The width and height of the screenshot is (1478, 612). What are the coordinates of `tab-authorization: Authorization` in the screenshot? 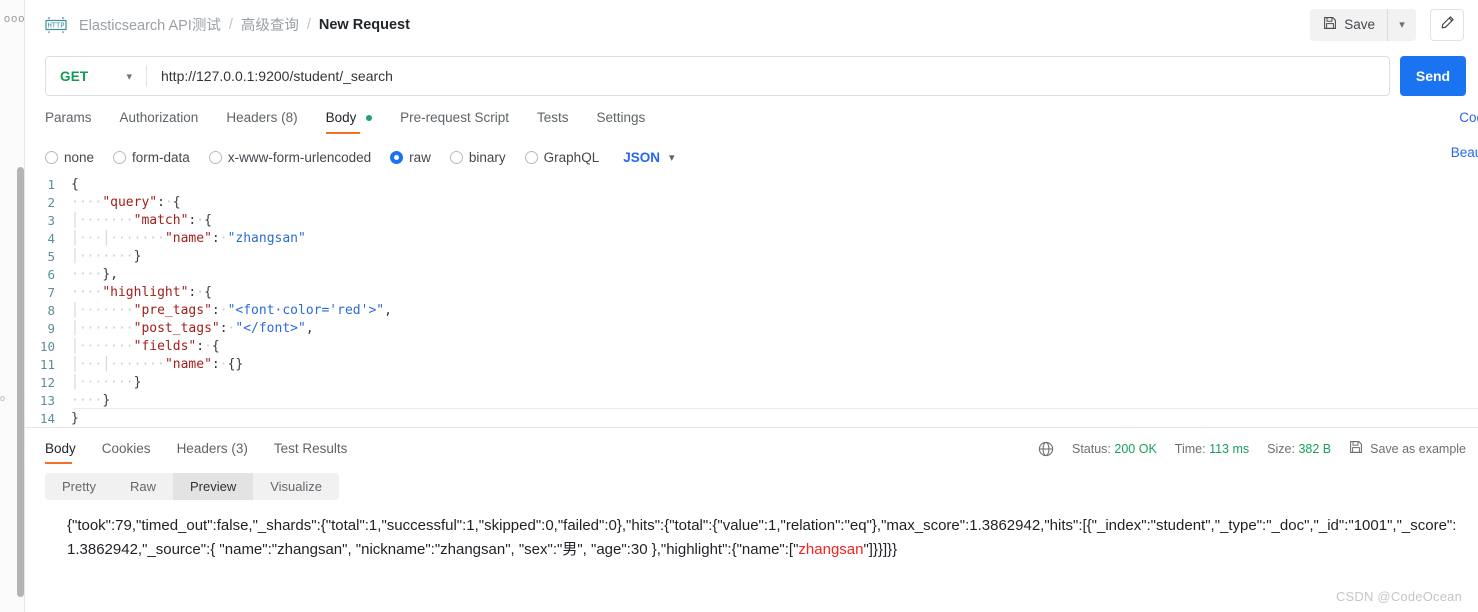 It's located at (159, 122).